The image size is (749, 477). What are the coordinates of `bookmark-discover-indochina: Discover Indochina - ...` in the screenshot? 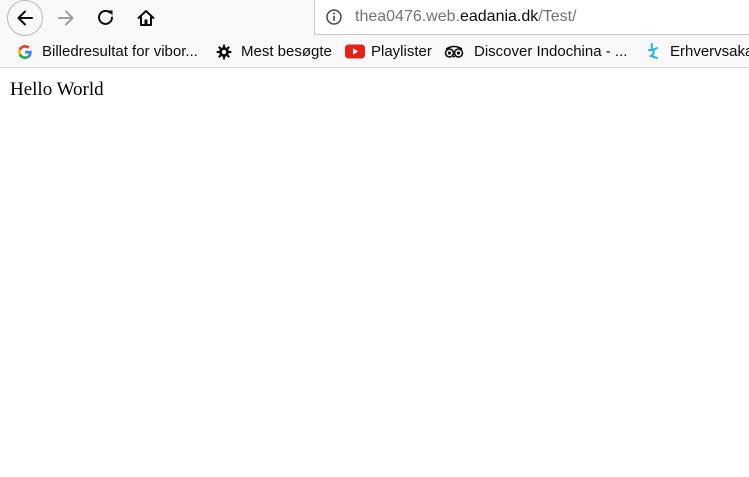 It's located at (535, 51).